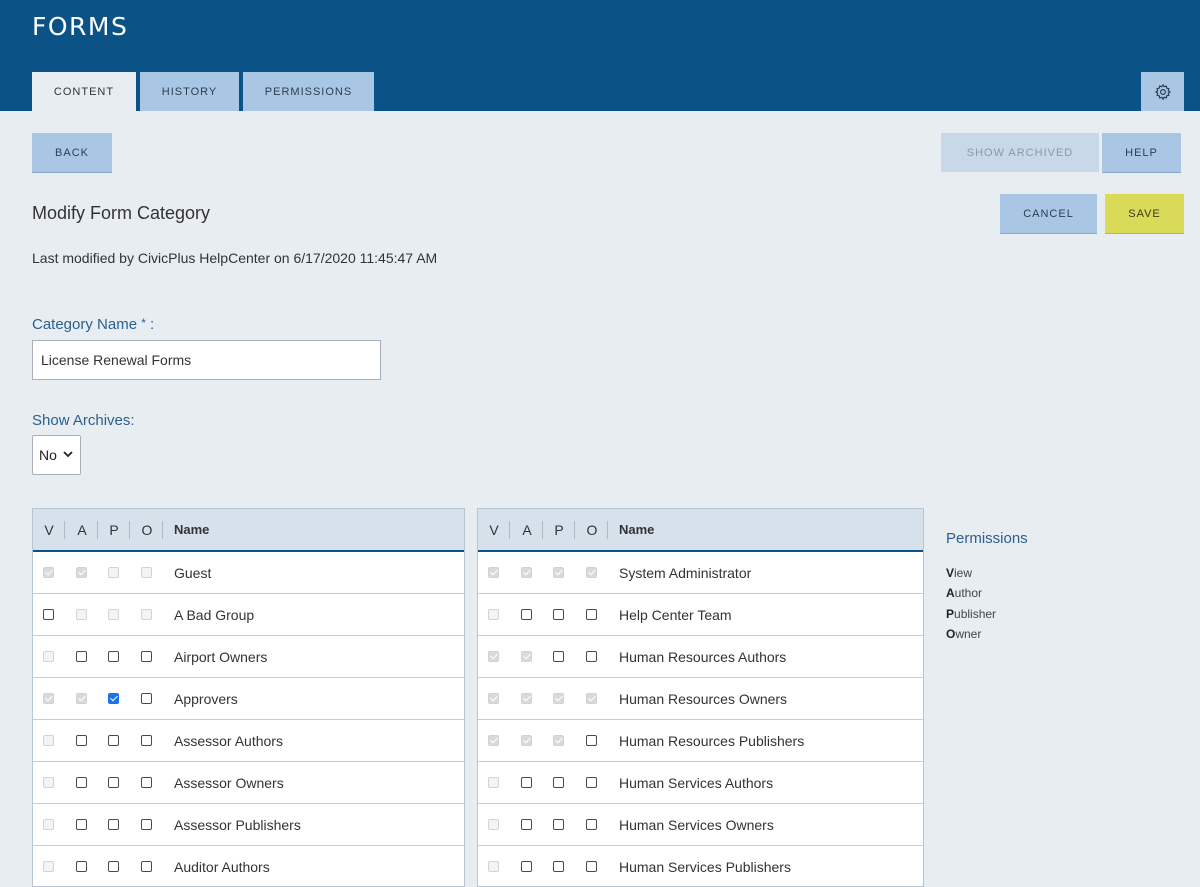  I want to click on table-row: Human Services Publishers, so click(700, 866).